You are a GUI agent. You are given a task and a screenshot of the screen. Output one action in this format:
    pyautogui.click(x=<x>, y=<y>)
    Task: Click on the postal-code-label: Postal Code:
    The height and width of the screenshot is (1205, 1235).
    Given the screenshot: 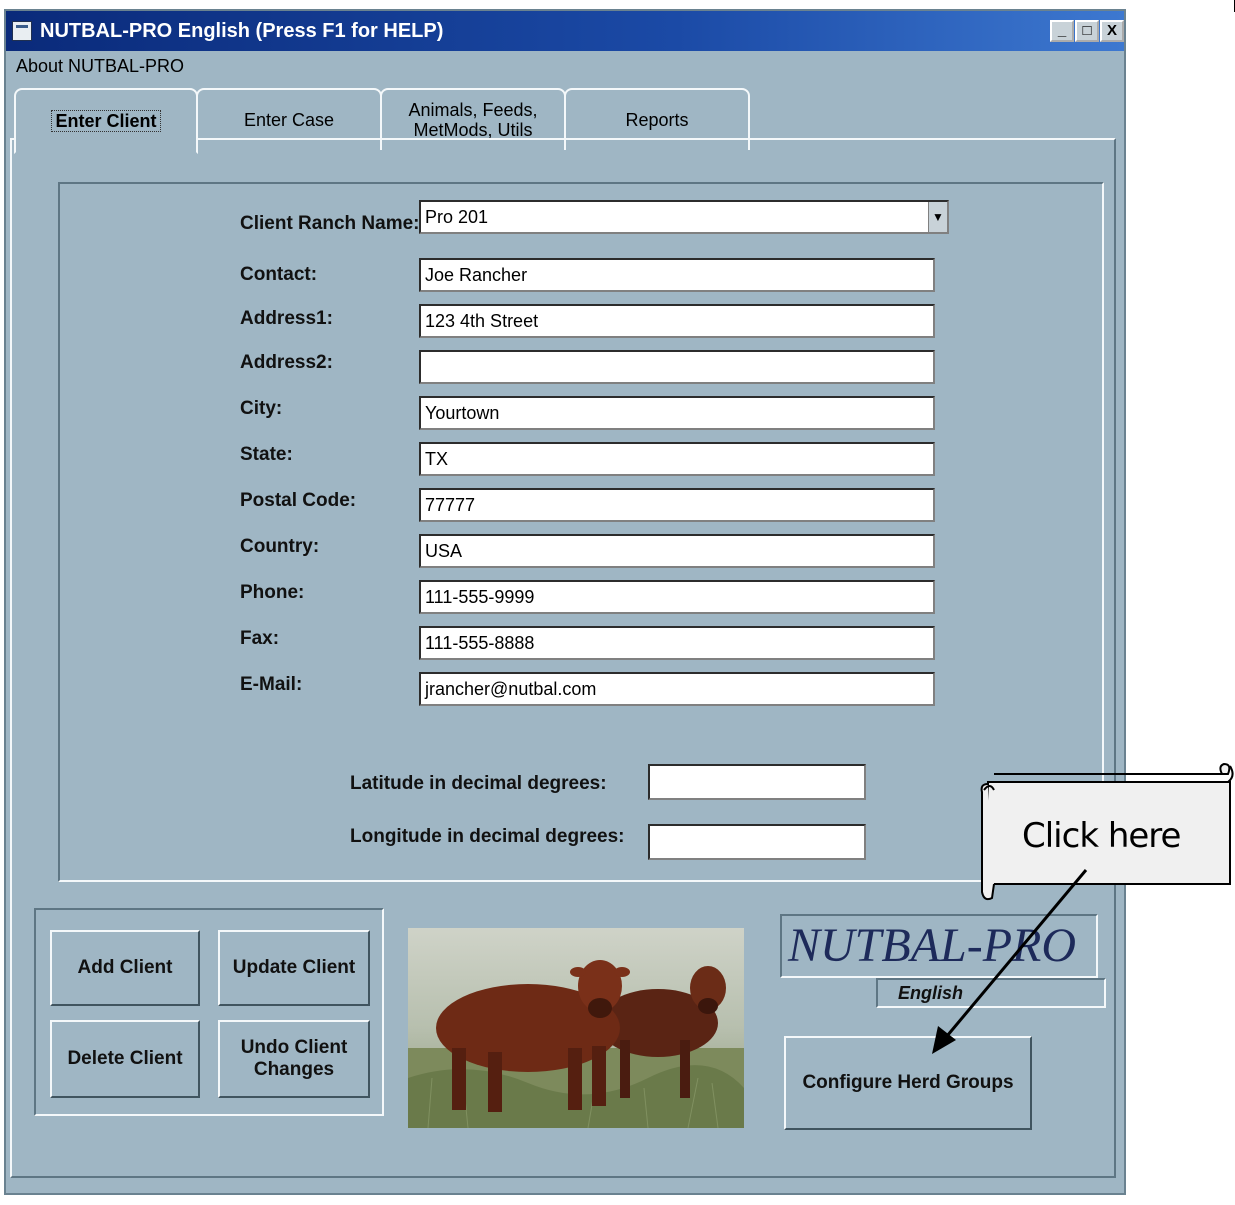 What is the action you would take?
    pyautogui.click(x=298, y=500)
    